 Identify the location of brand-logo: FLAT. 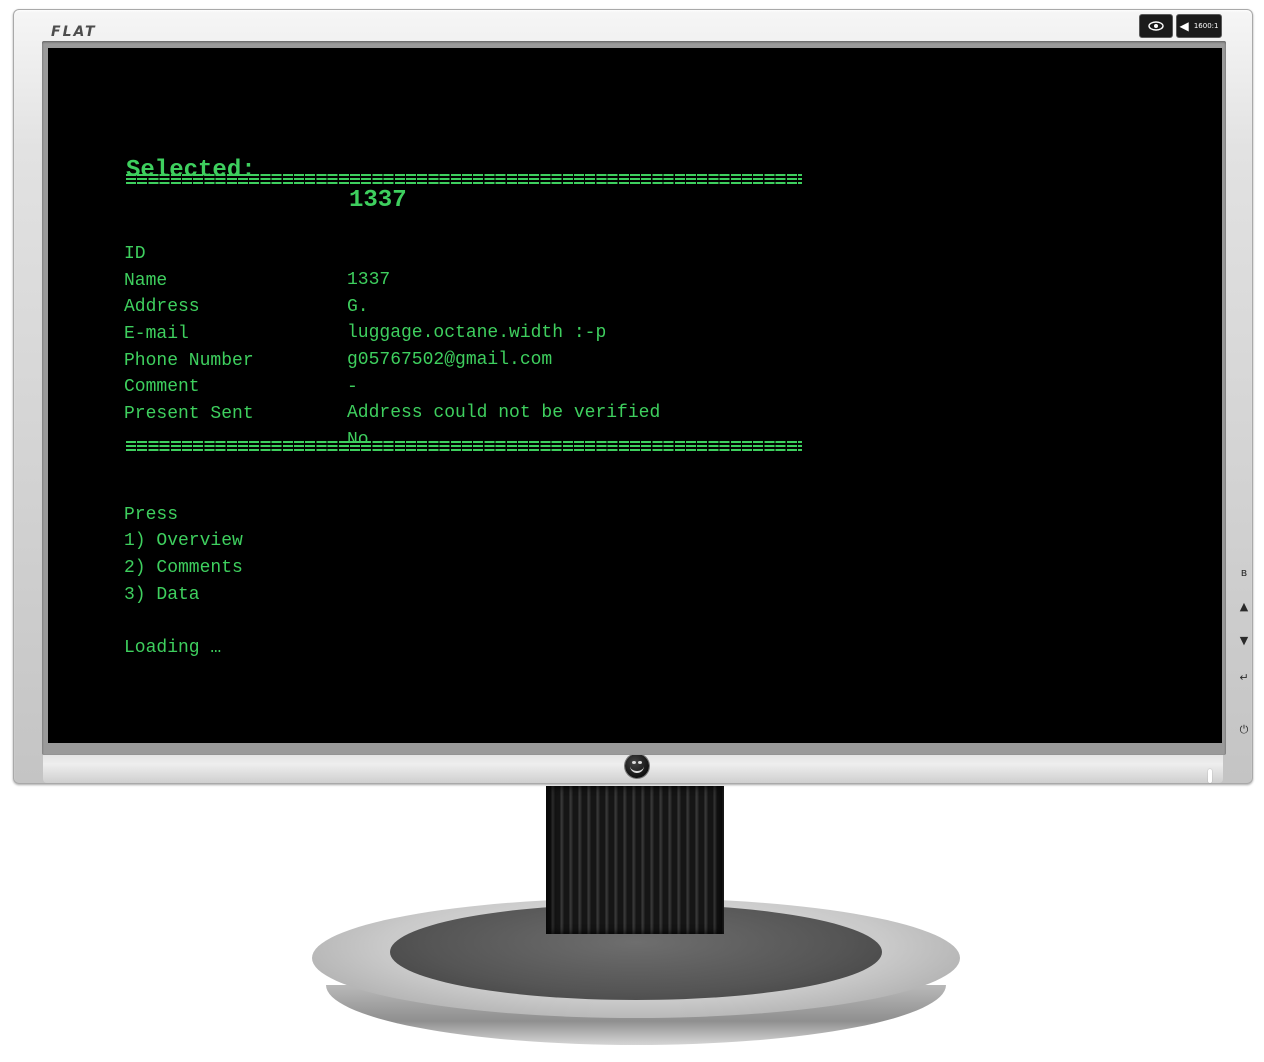
(74, 32).